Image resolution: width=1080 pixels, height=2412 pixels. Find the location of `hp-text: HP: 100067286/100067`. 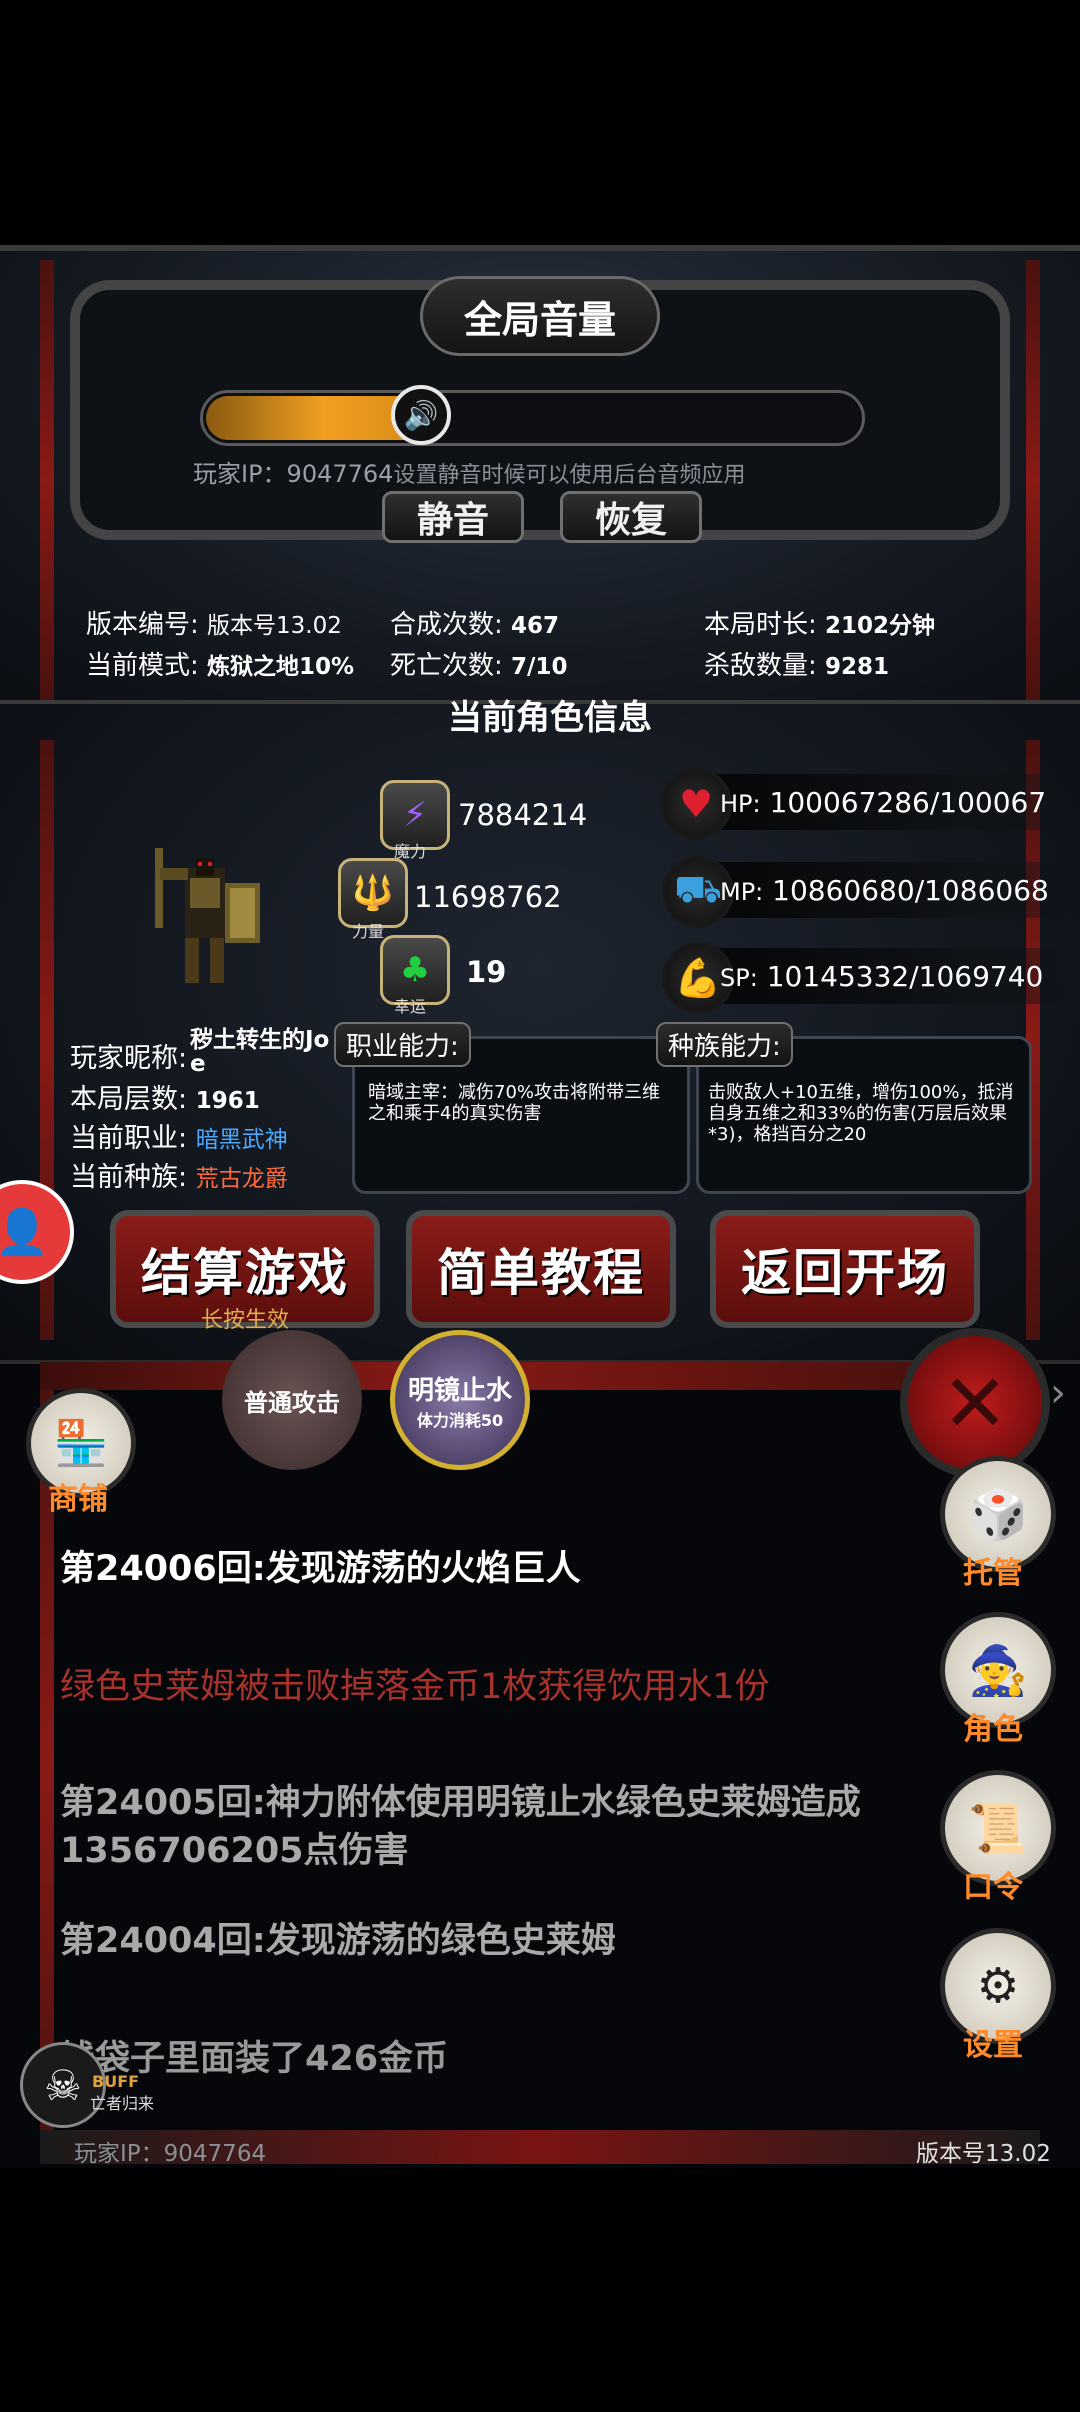

hp-text: HP: 100067286/100067 is located at coordinates (883, 802).